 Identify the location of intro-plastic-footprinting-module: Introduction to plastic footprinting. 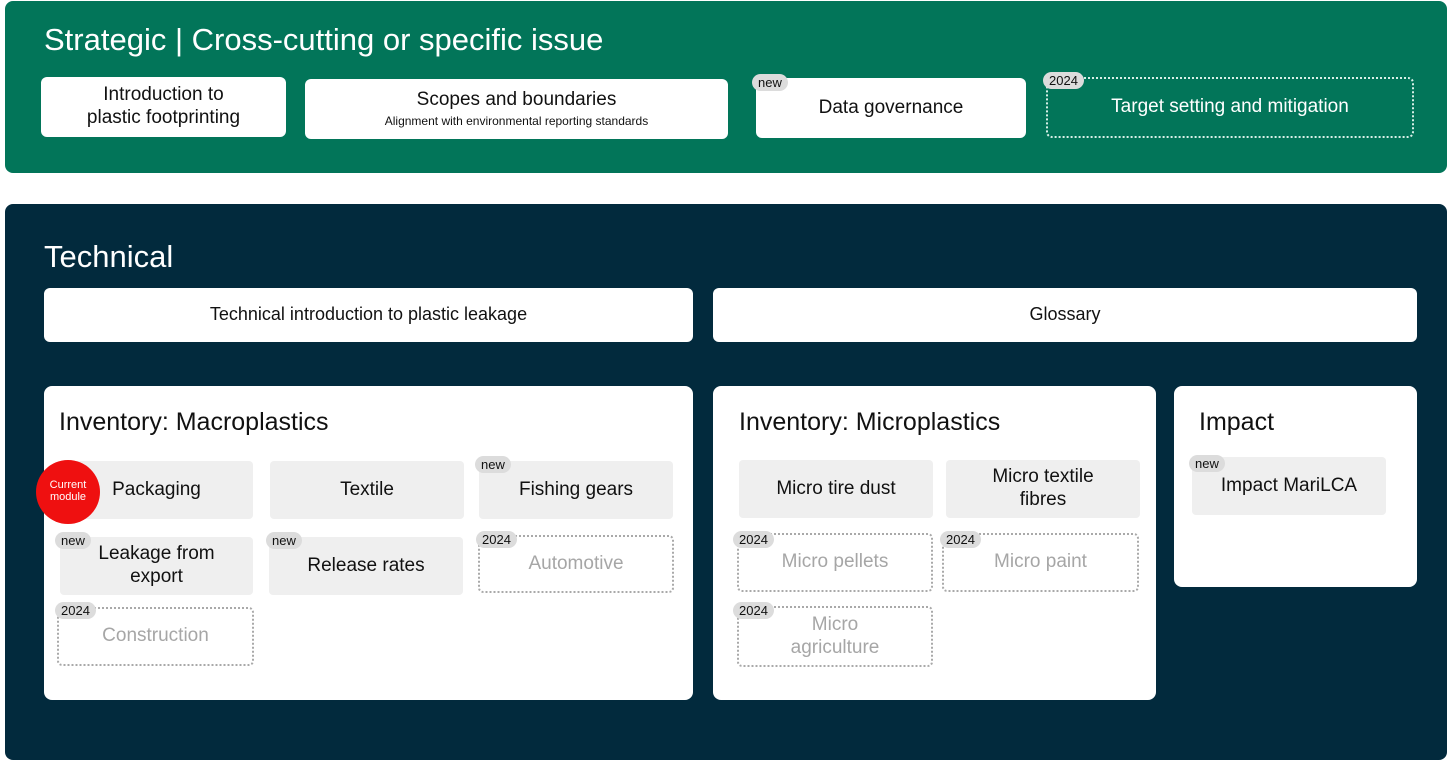
(163, 107).